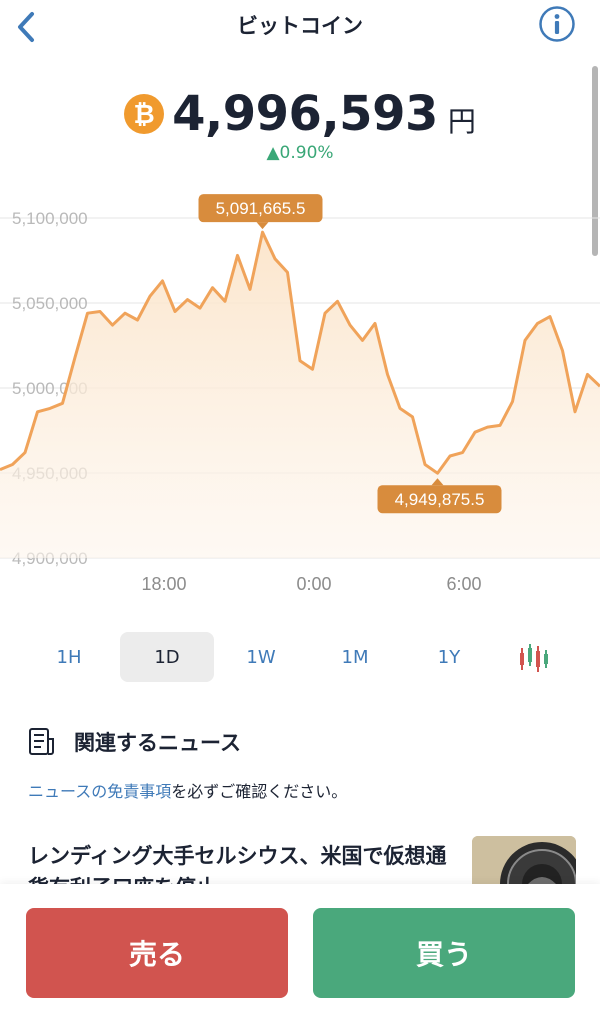 The image size is (600, 1024). Describe the element at coordinates (300, 153) in the screenshot. I see `price-change: ▲0.90%` at that location.